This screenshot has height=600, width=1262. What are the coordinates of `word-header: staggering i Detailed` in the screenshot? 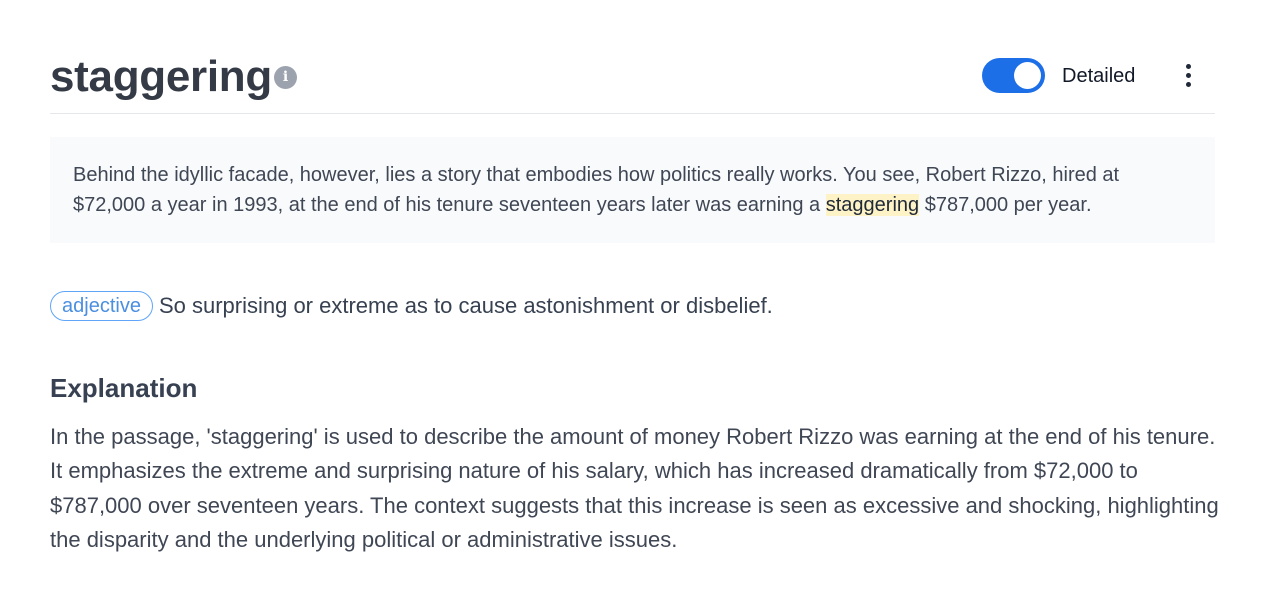 It's located at (632, 77).